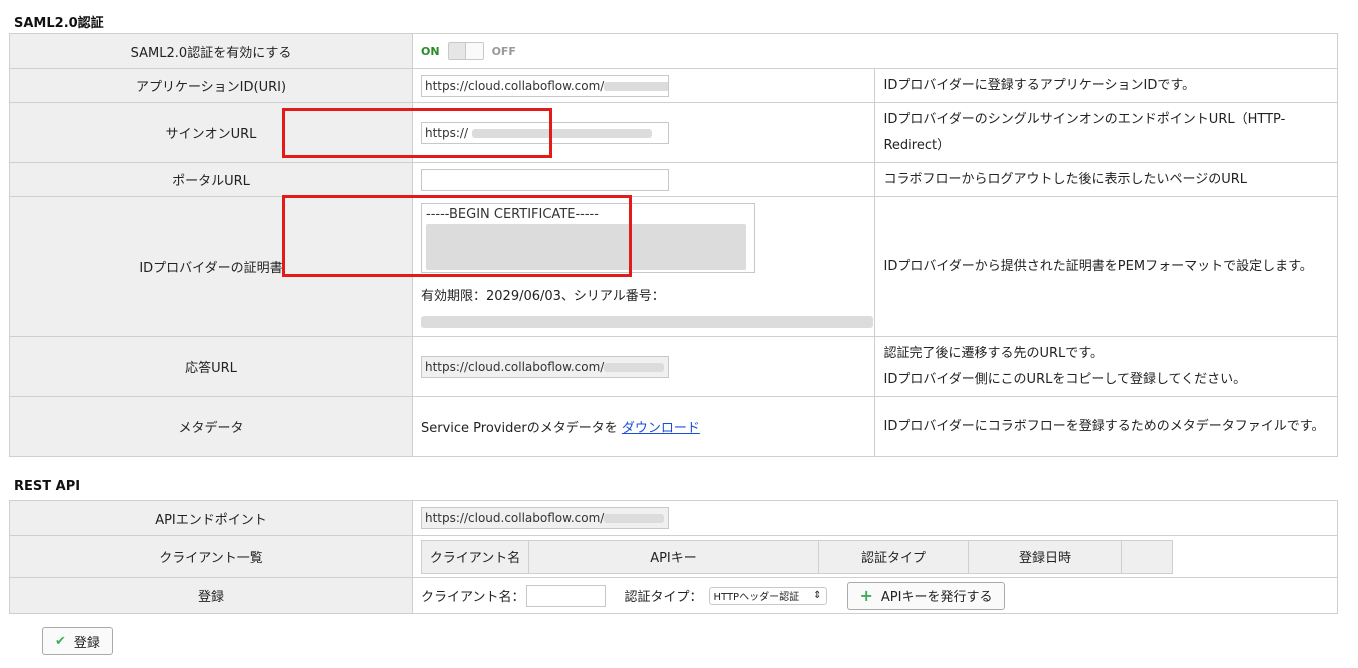  I want to click on response-url-desc-1: 認証完了後に遷移する先のURLです。, so click(993, 353).